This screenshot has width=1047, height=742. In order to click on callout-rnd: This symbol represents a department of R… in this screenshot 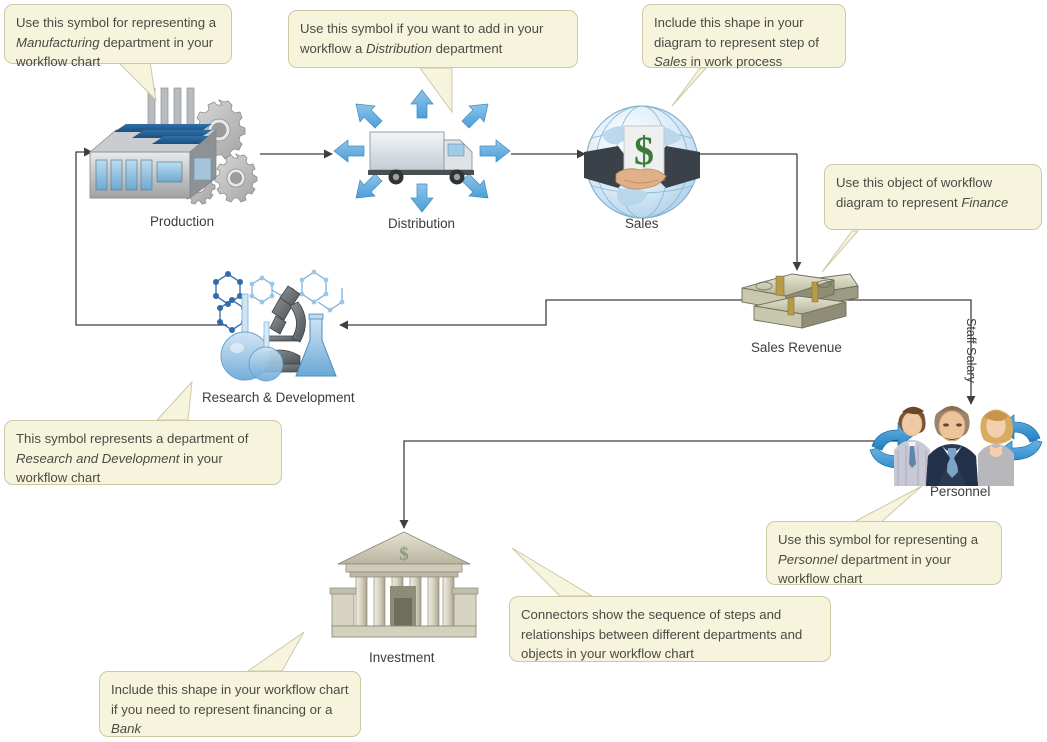, I will do `click(143, 452)`.